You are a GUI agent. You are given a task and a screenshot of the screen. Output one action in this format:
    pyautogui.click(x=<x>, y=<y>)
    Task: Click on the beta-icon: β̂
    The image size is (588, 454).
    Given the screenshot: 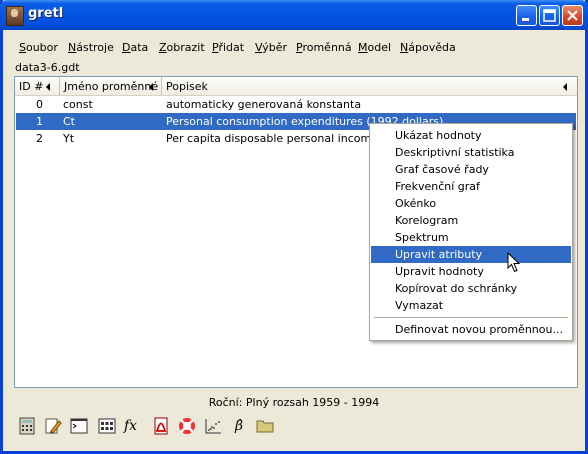 What is the action you would take?
    pyautogui.click(x=239, y=426)
    